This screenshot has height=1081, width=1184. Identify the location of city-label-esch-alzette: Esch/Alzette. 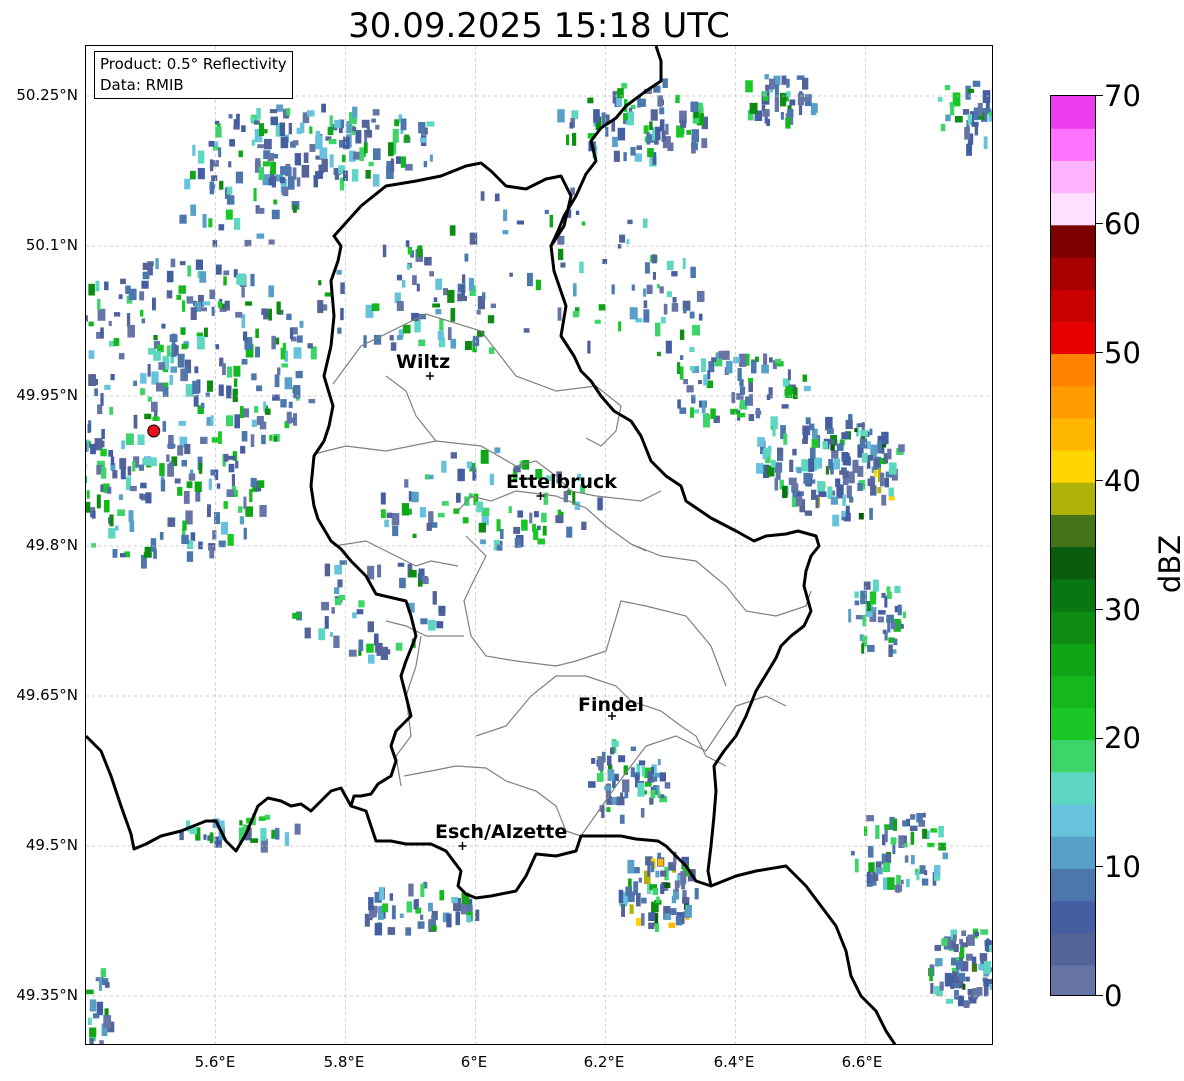
(501, 832).